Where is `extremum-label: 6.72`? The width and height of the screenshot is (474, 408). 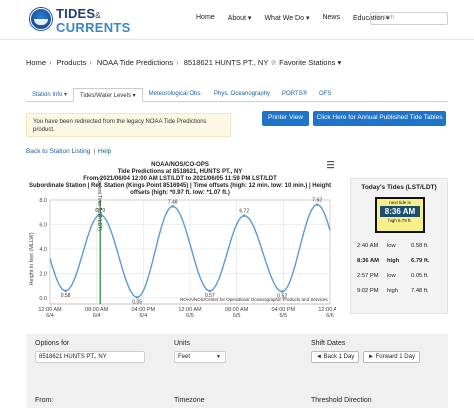
extremum-label: 6.72 is located at coordinates (244, 212).